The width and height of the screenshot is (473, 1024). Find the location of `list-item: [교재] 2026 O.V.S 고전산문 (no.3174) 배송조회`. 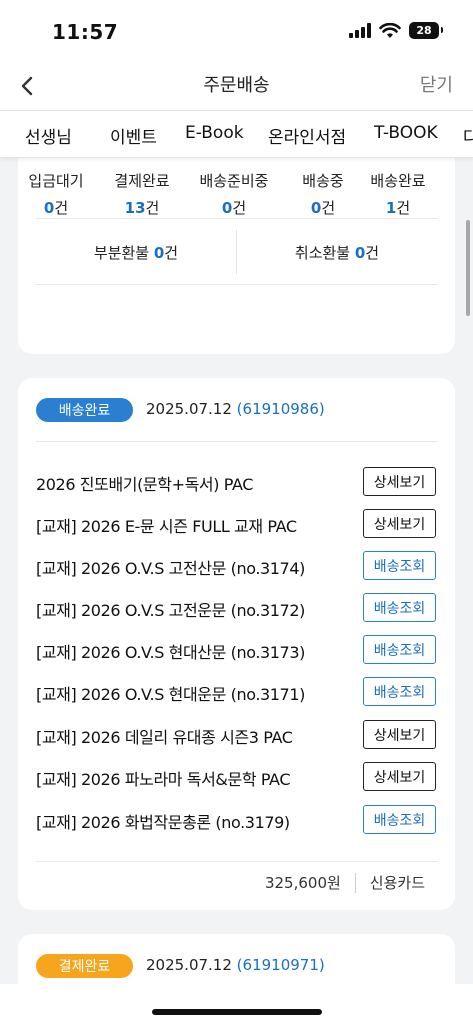

list-item: [교재] 2026 O.V.S 고전산문 (no.3174) 배송조회 is located at coordinates (236, 566).